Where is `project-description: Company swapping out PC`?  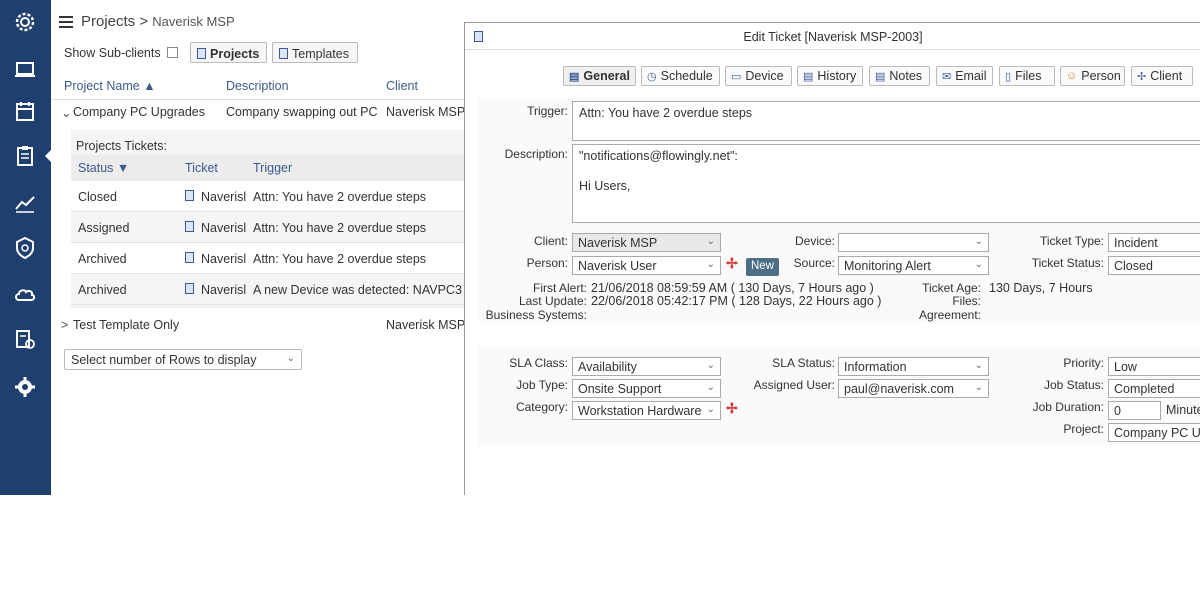
project-description: Company swapping out PC is located at coordinates (302, 112).